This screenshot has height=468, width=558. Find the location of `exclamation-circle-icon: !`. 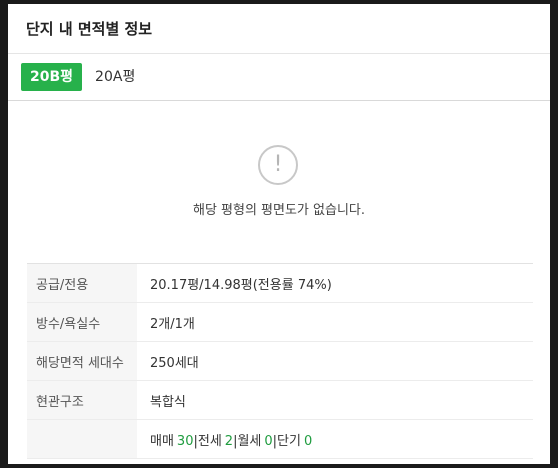

exclamation-circle-icon: ! is located at coordinates (278, 165).